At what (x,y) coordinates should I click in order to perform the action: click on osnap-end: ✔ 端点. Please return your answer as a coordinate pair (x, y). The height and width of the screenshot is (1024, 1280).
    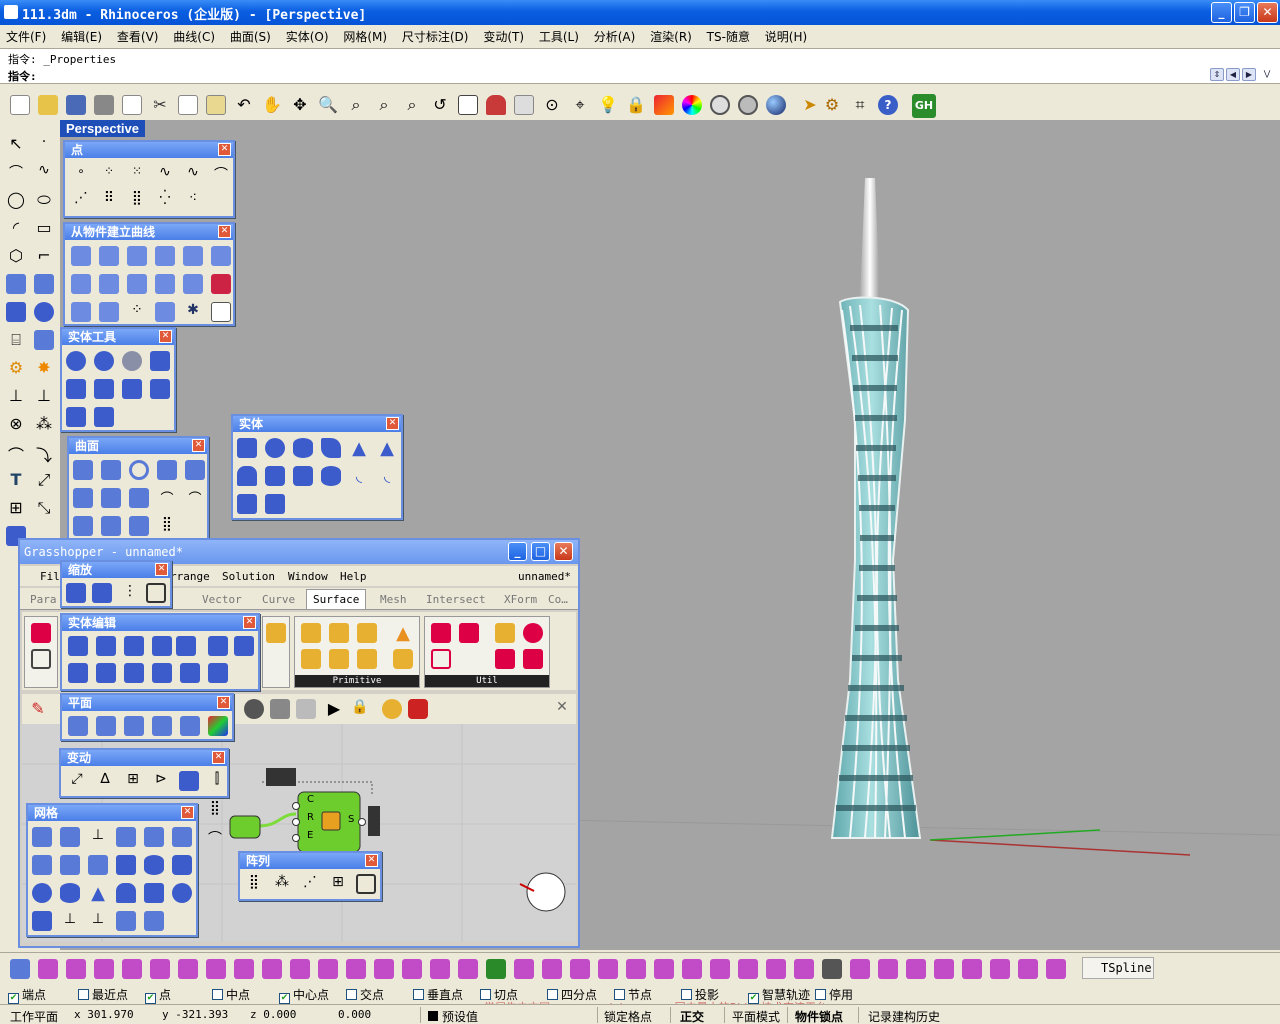
    Looking at the image, I should click on (27, 995).